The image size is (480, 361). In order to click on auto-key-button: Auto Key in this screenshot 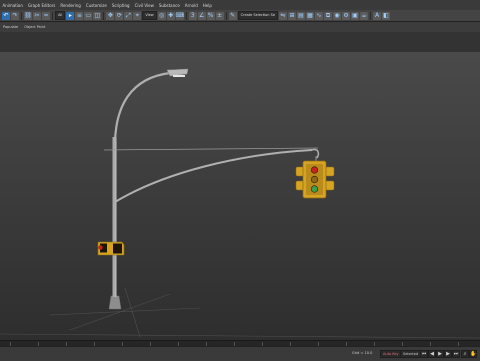, I will do `click(391, 354)`.